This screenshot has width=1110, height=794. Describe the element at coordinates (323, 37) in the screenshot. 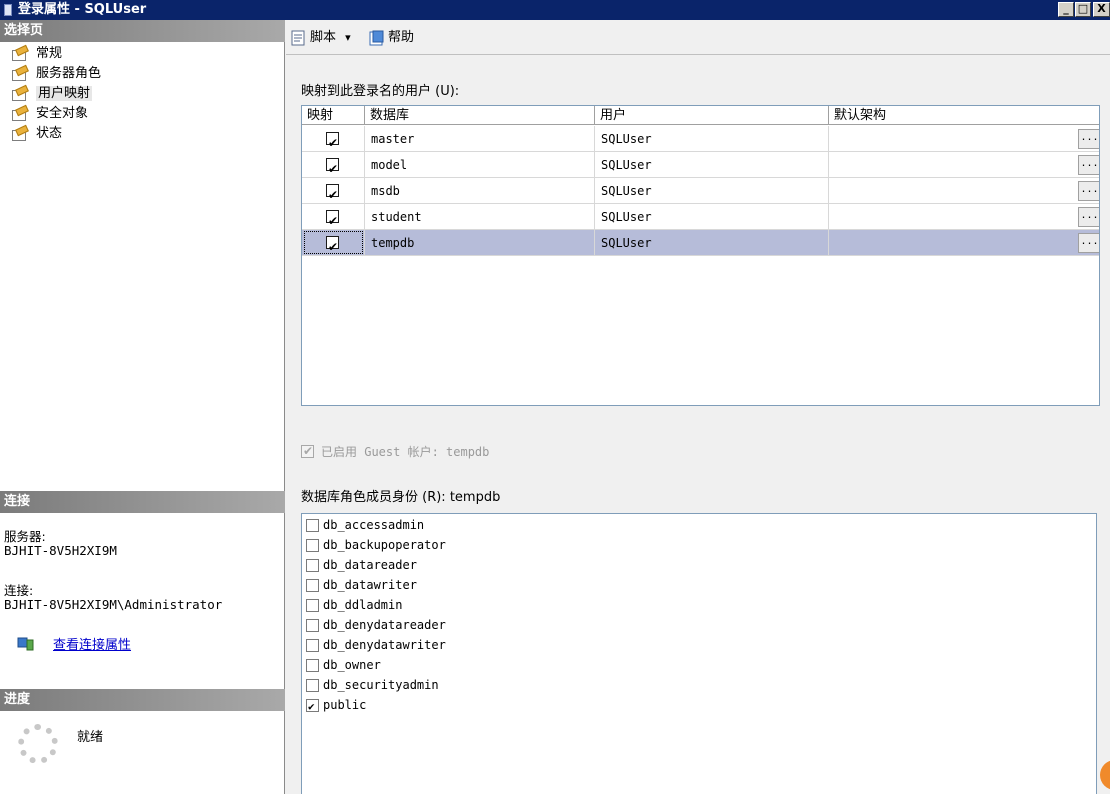

I see `script-label: 脚本` at that location.